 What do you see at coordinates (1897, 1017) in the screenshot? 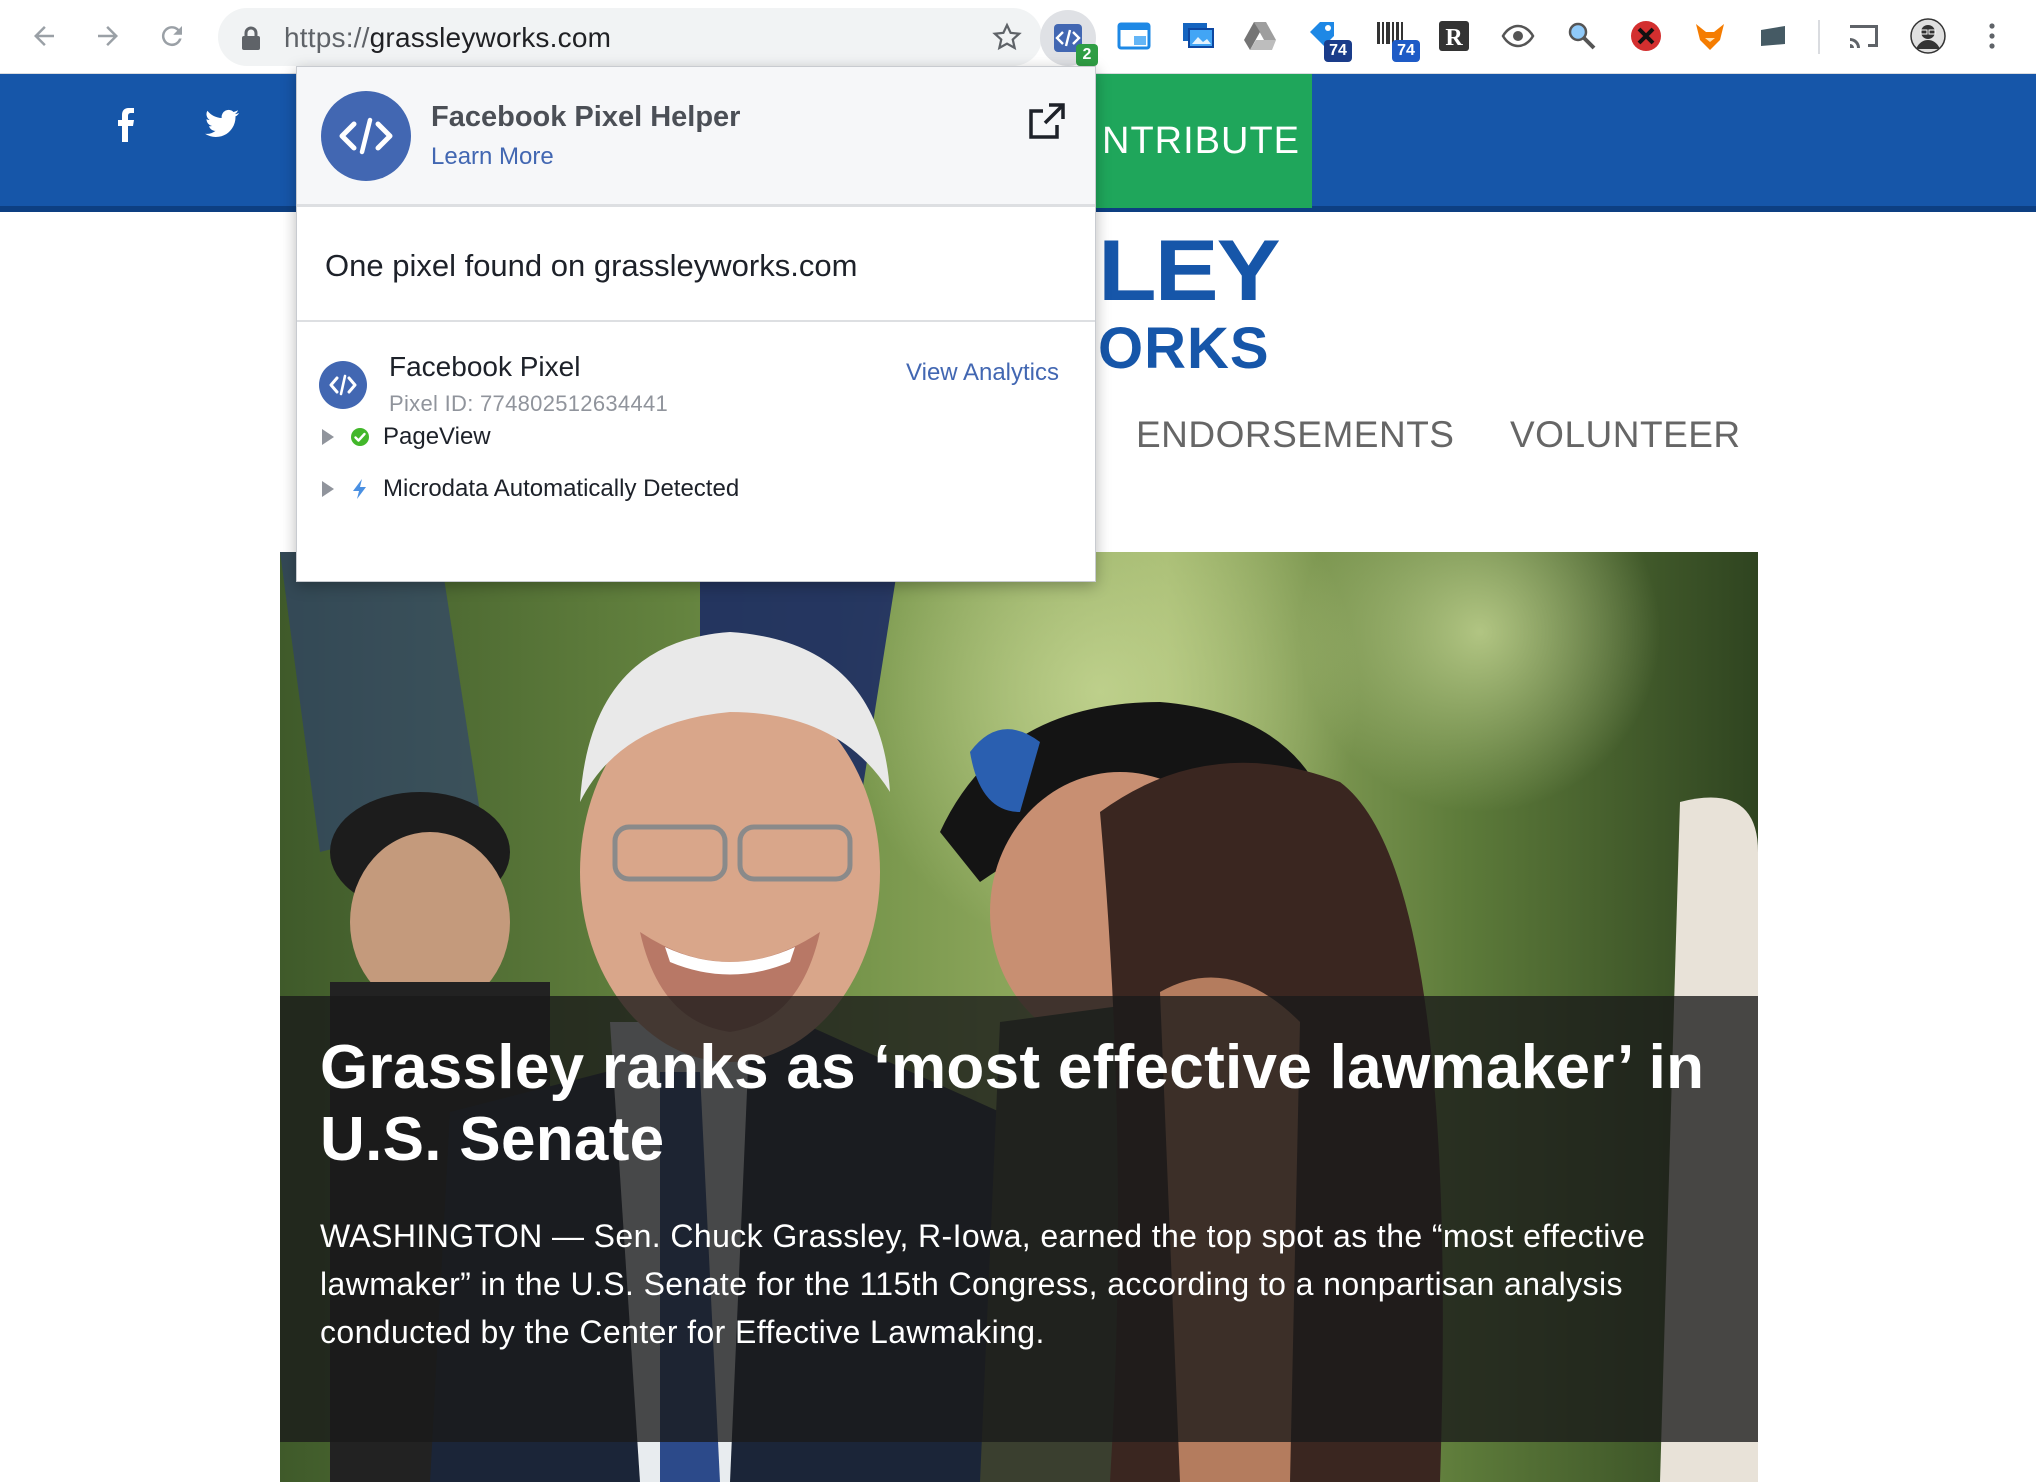
I see `page-margin` at bounding box center [1897, 1017].